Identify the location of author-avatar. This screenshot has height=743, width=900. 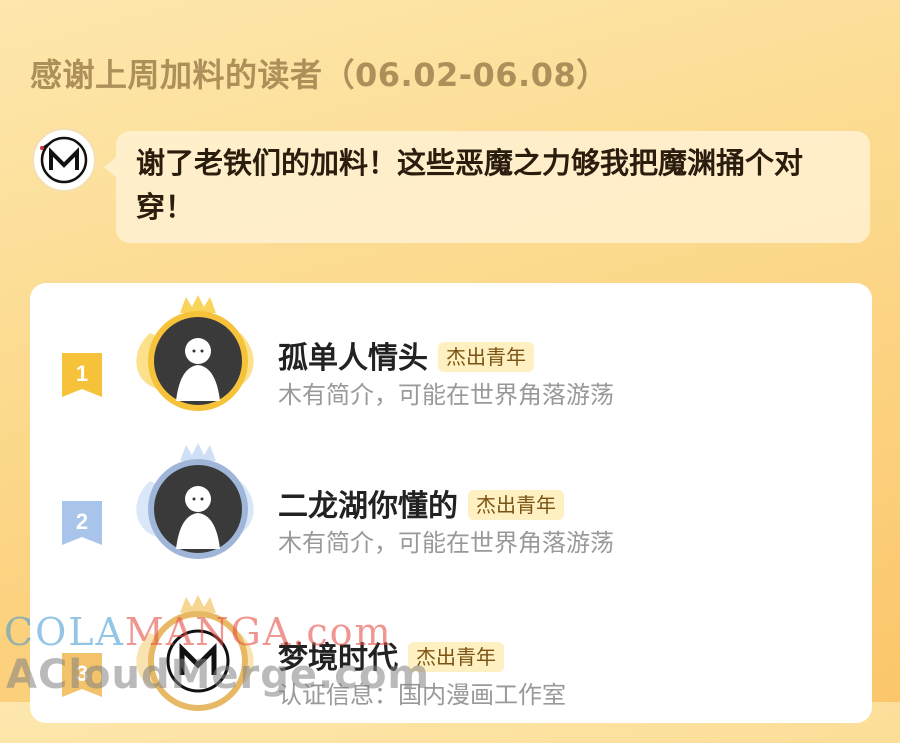
(64, 160).